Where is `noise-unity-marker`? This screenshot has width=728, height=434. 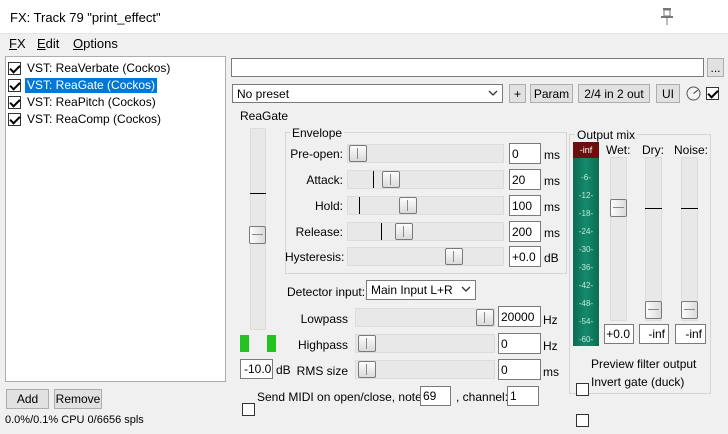
noise-unity-marker is located at coordinates (689, 208).